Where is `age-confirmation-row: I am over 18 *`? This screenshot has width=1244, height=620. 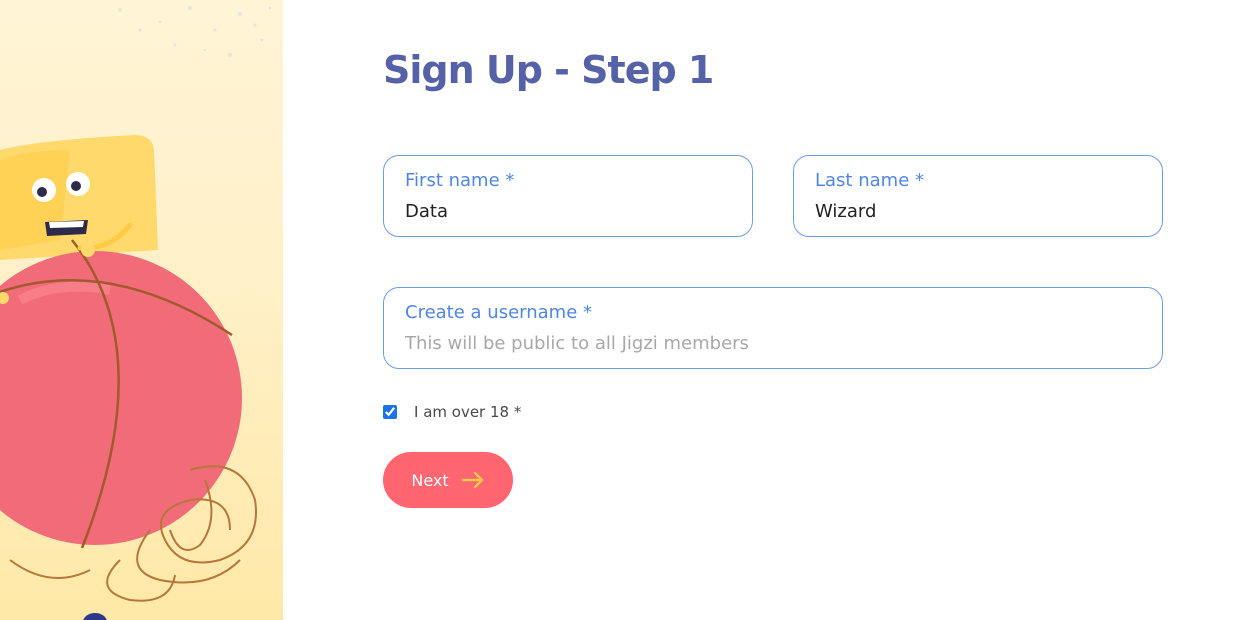 age-confirmation-row: I am over 18 * is located at coordinates (452, 412).